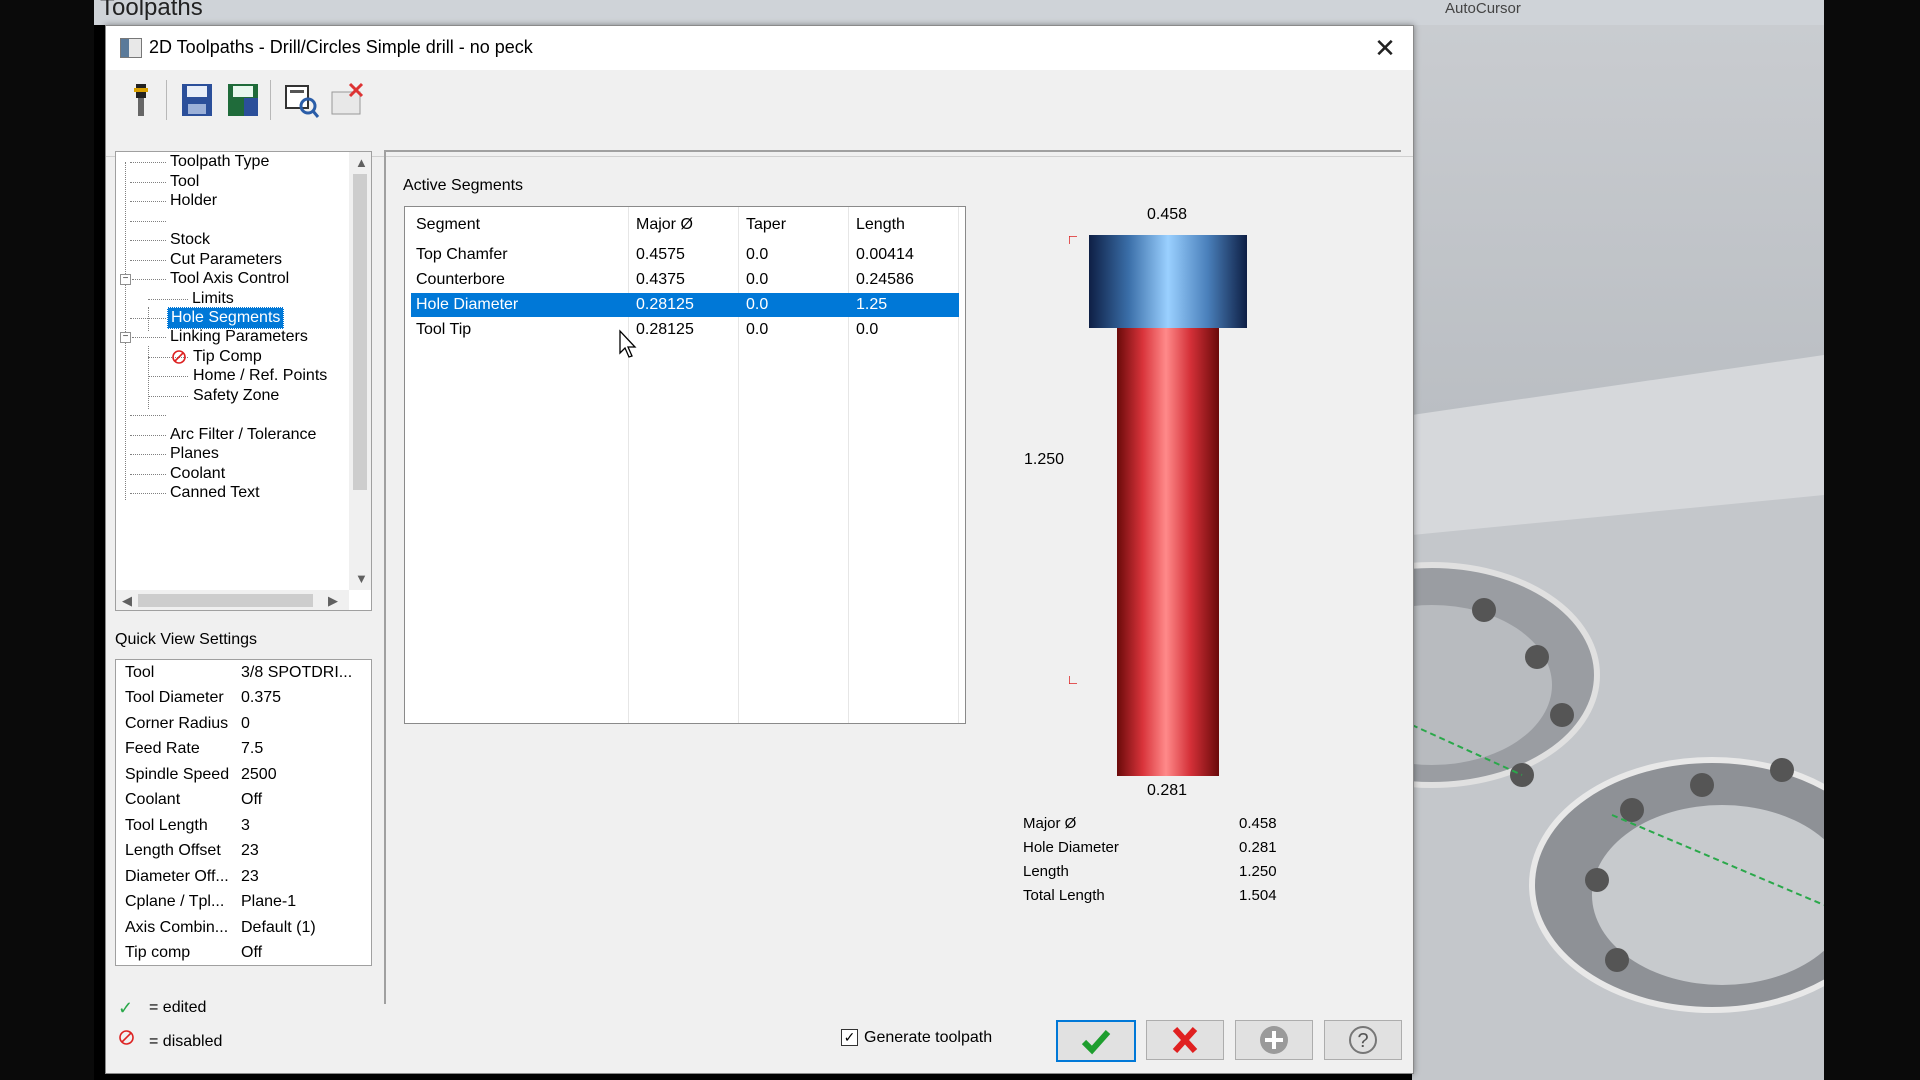 The image size is (1920, 1080). I want to click on tree-item-tip-comp: Tip Comp, so click(227, 357).